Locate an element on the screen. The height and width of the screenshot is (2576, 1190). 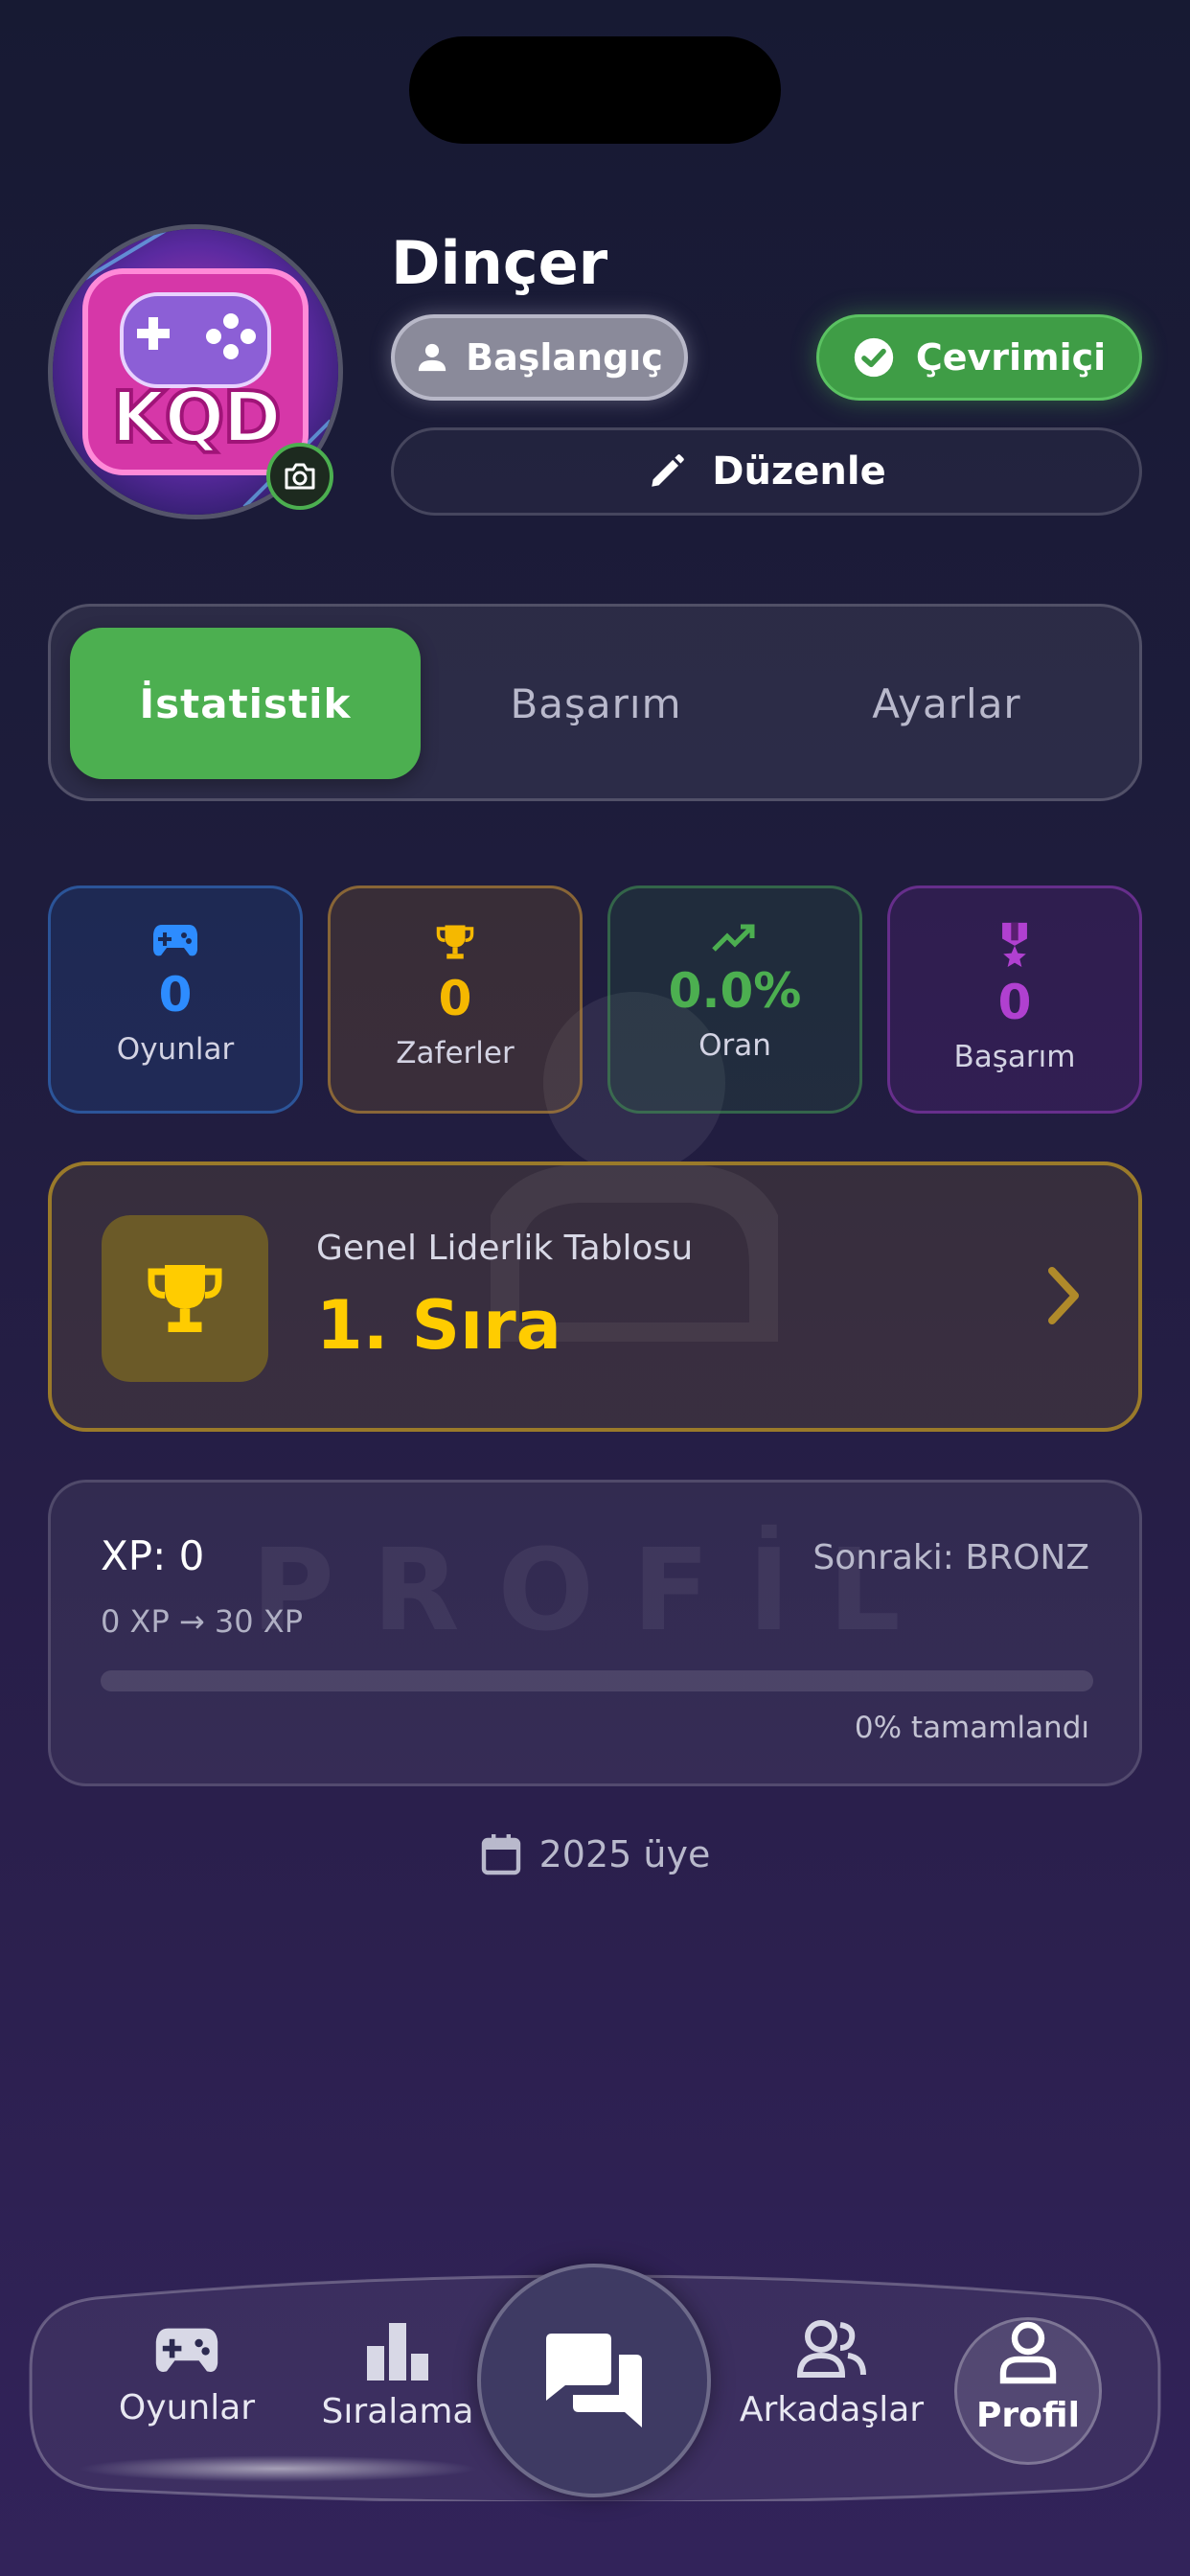
member-since: 2025 üye is located at coordinates (595, 1854).